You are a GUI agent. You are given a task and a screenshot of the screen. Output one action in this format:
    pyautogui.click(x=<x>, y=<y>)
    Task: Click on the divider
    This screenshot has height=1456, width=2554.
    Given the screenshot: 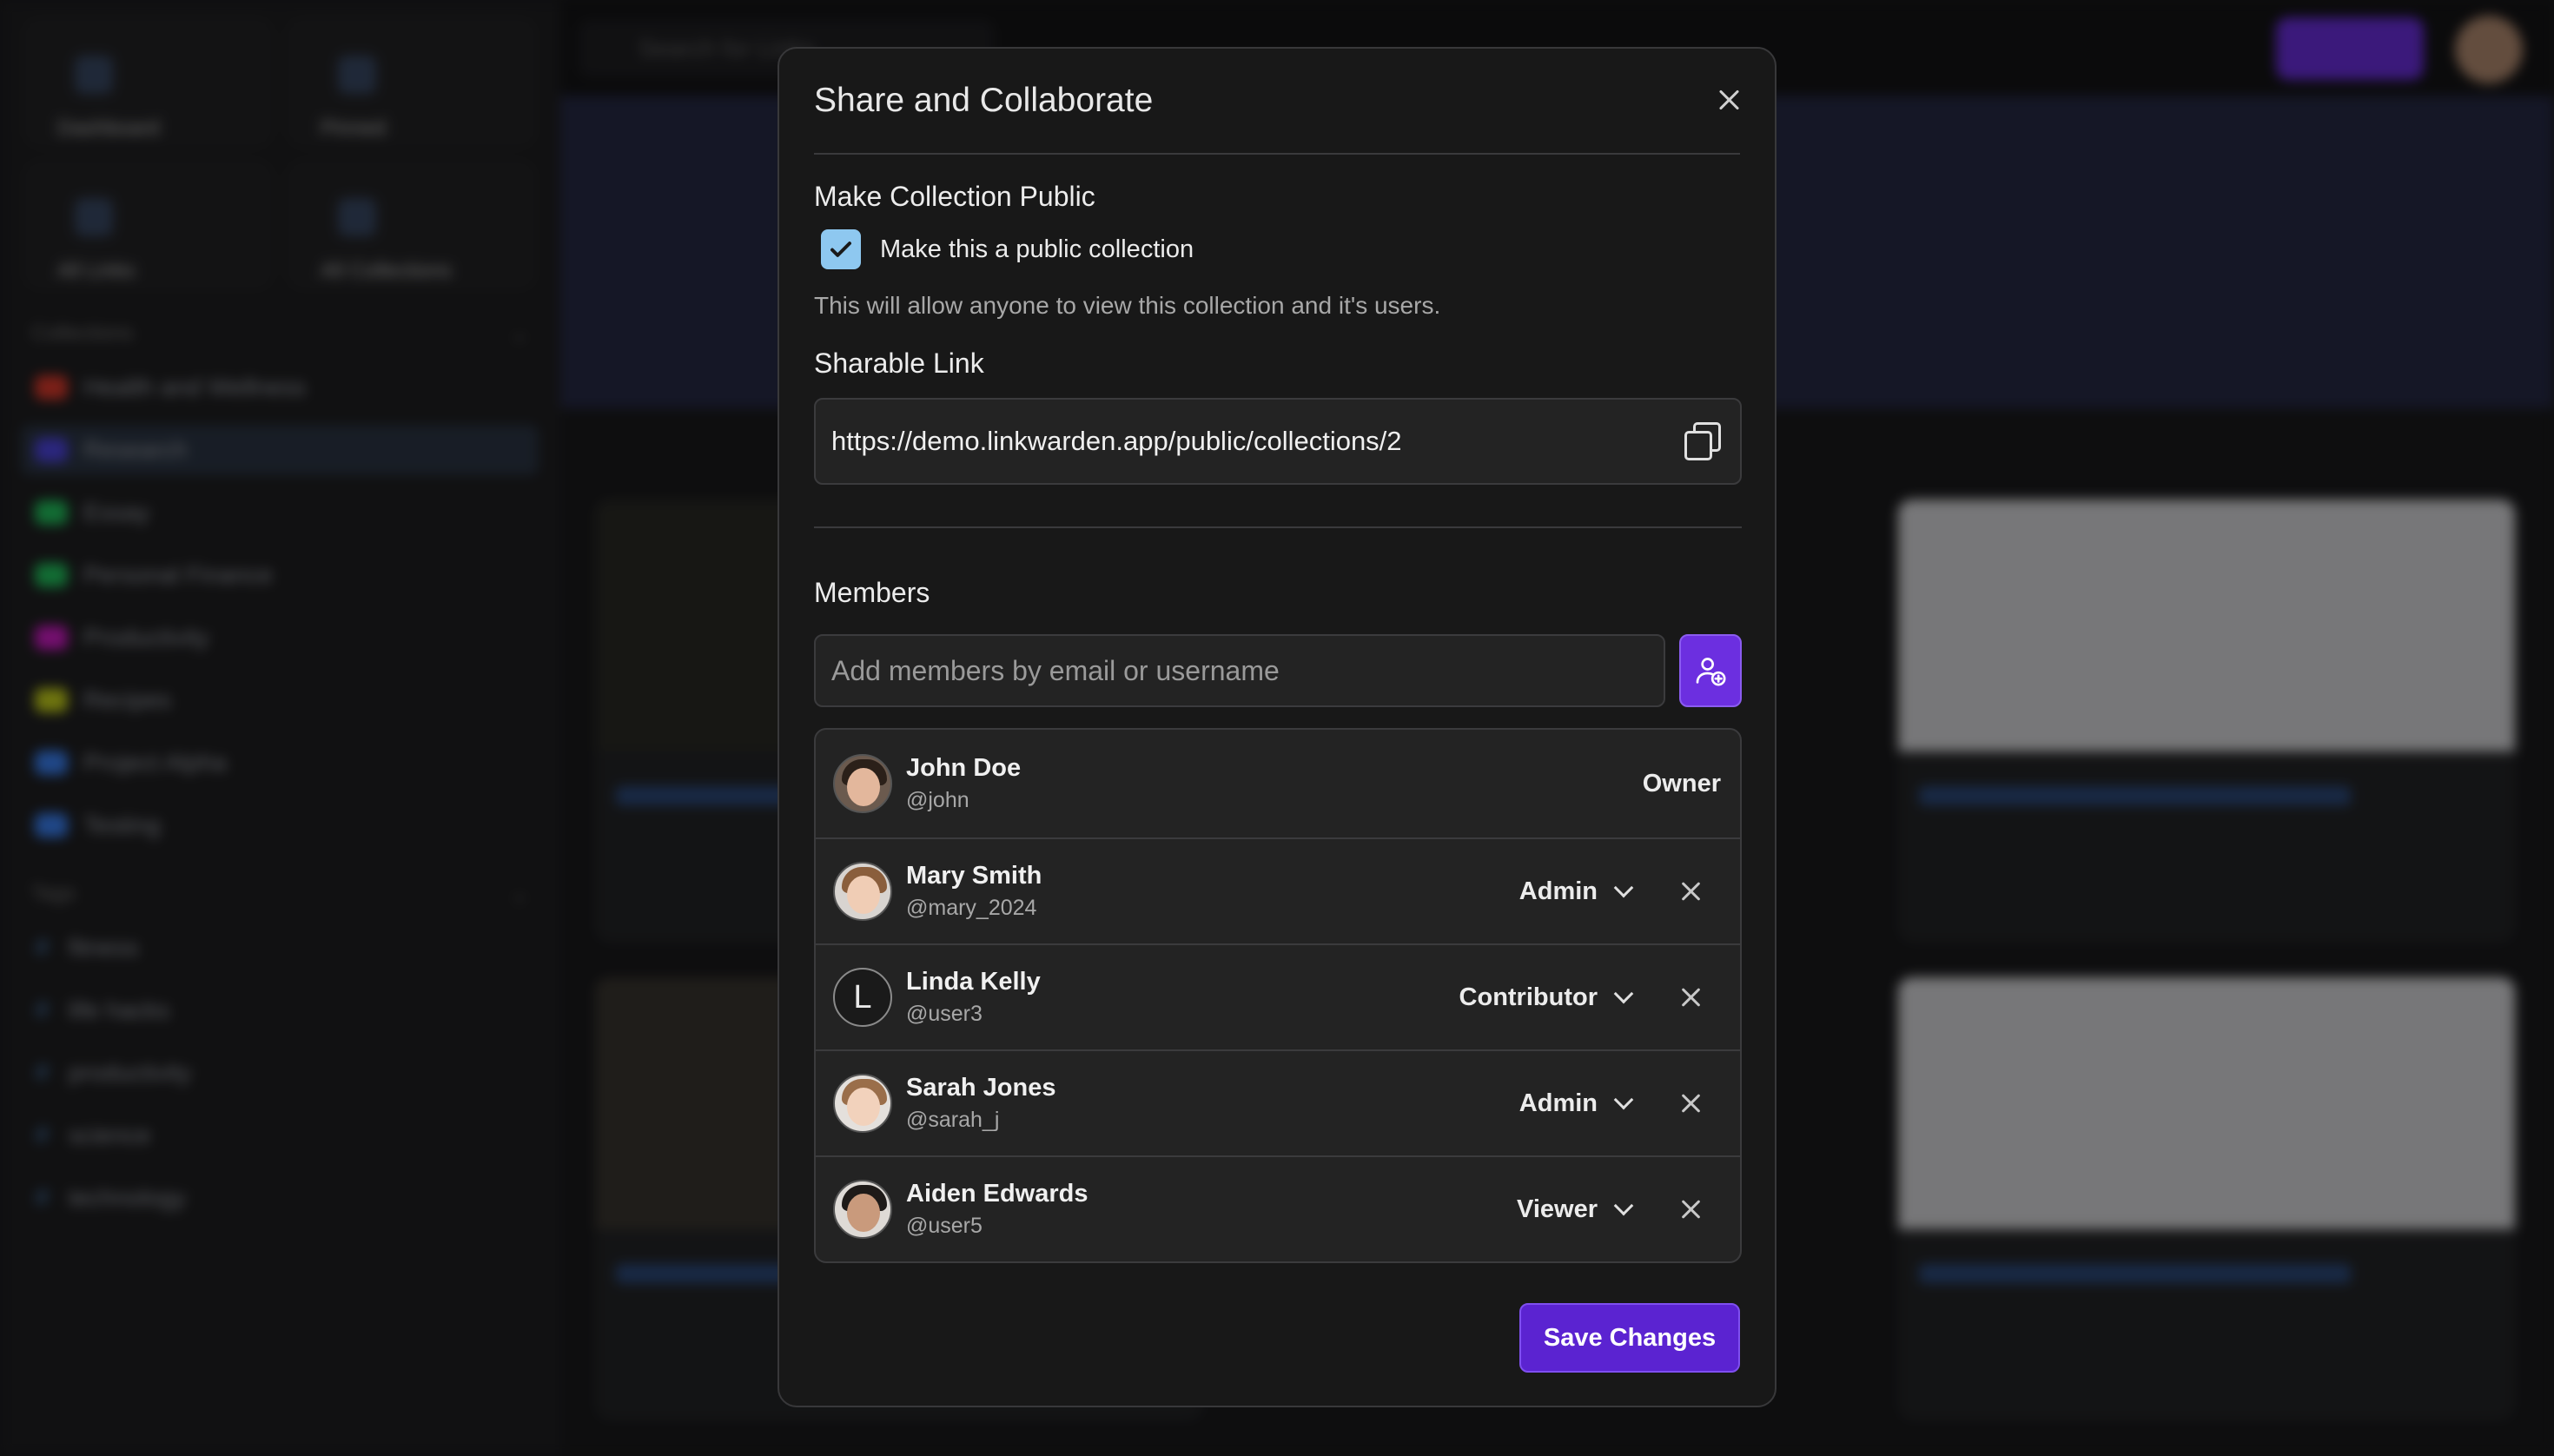 What is the action you would take?
    pyautogui.click(x=1278, y=527)
    